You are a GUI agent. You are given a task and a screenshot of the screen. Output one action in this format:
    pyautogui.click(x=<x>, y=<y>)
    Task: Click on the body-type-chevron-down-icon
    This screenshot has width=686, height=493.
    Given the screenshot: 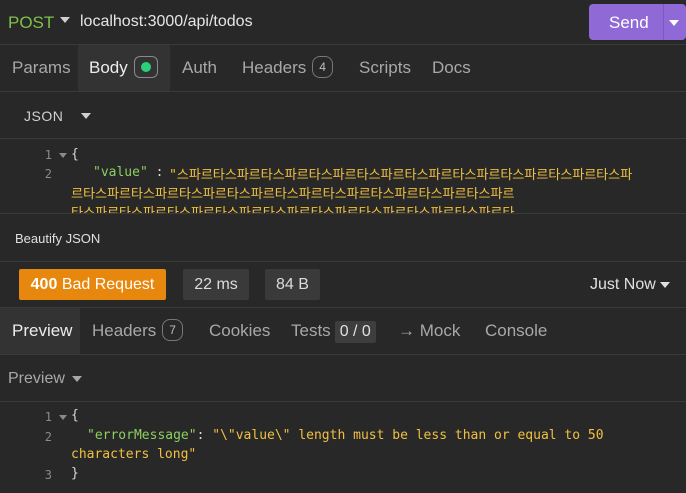 What is the action you would take?
    pyautogui.click(x=86, y=116)
    